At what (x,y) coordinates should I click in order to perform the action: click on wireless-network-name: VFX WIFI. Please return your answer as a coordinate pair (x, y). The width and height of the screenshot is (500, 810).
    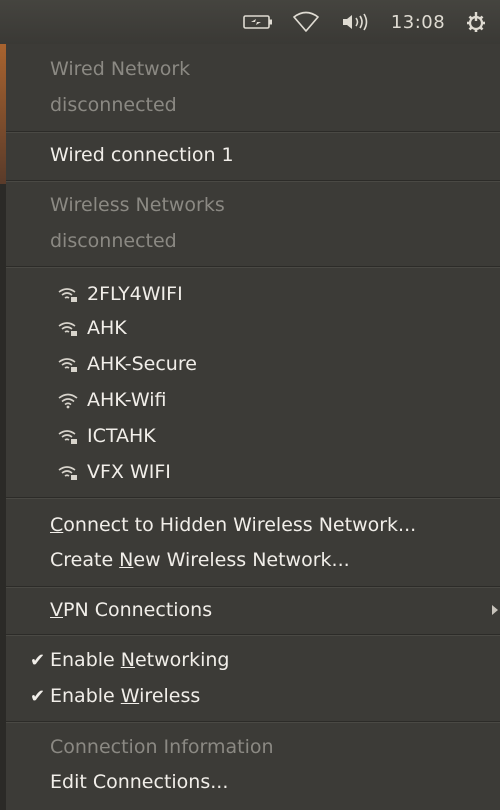
    Looking at the image, I should click on (129, 472).